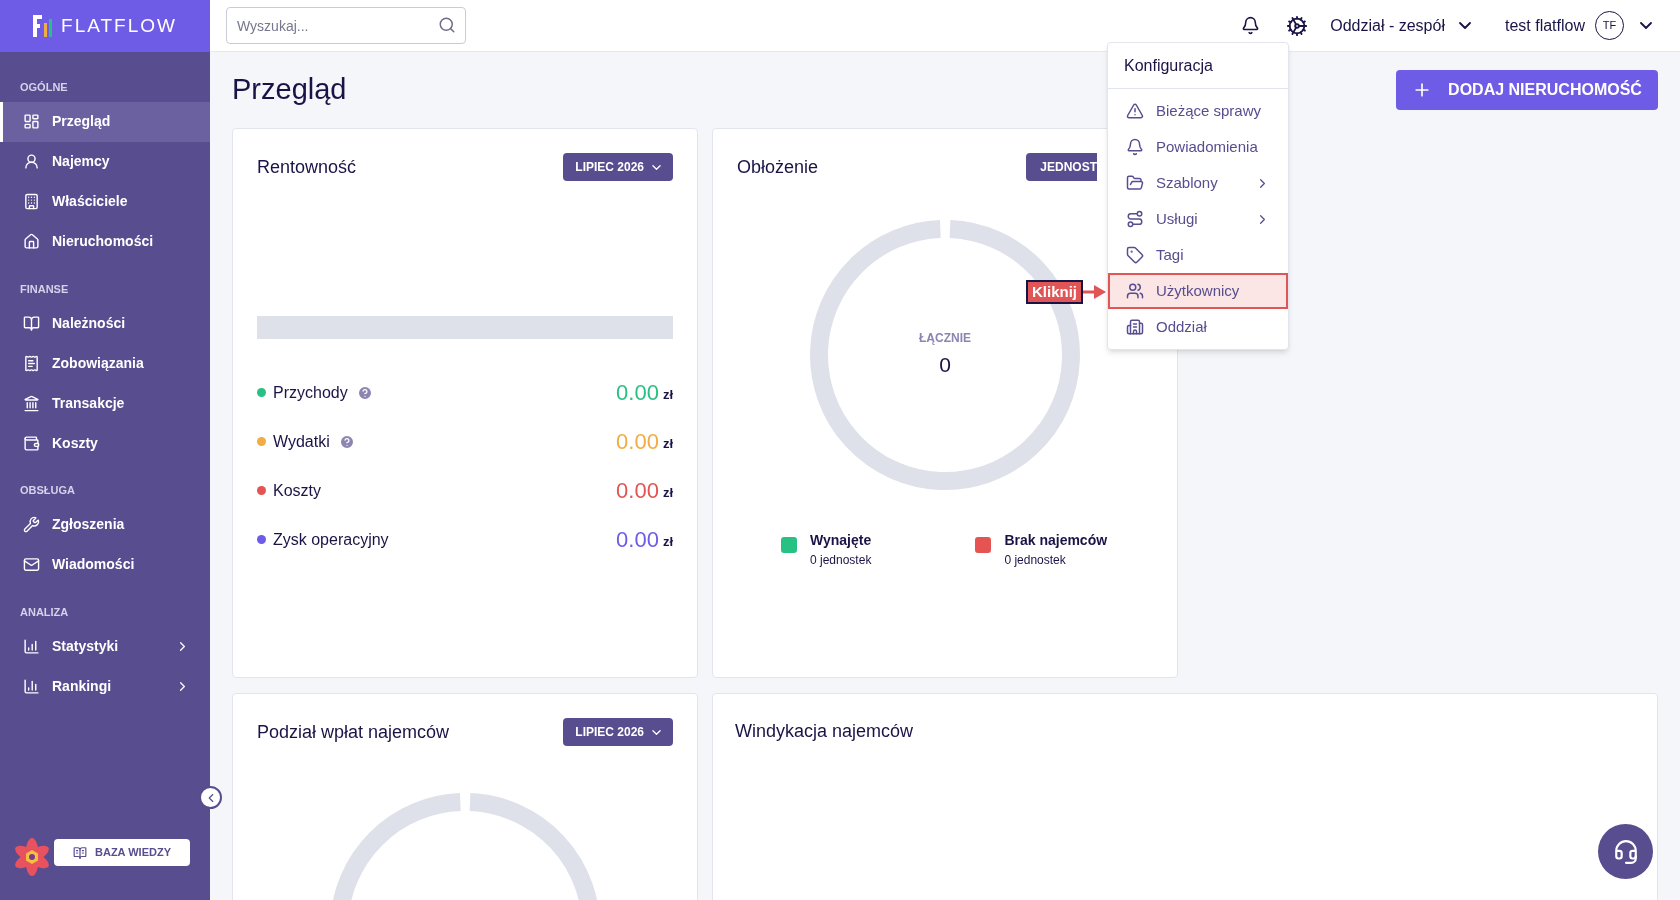 This screenshot has width=1680, height=900. What do you see at coordinates (105, 201) in the screenshot?
I see `nav-item: Właściciele` at bounding box center [105, 201].